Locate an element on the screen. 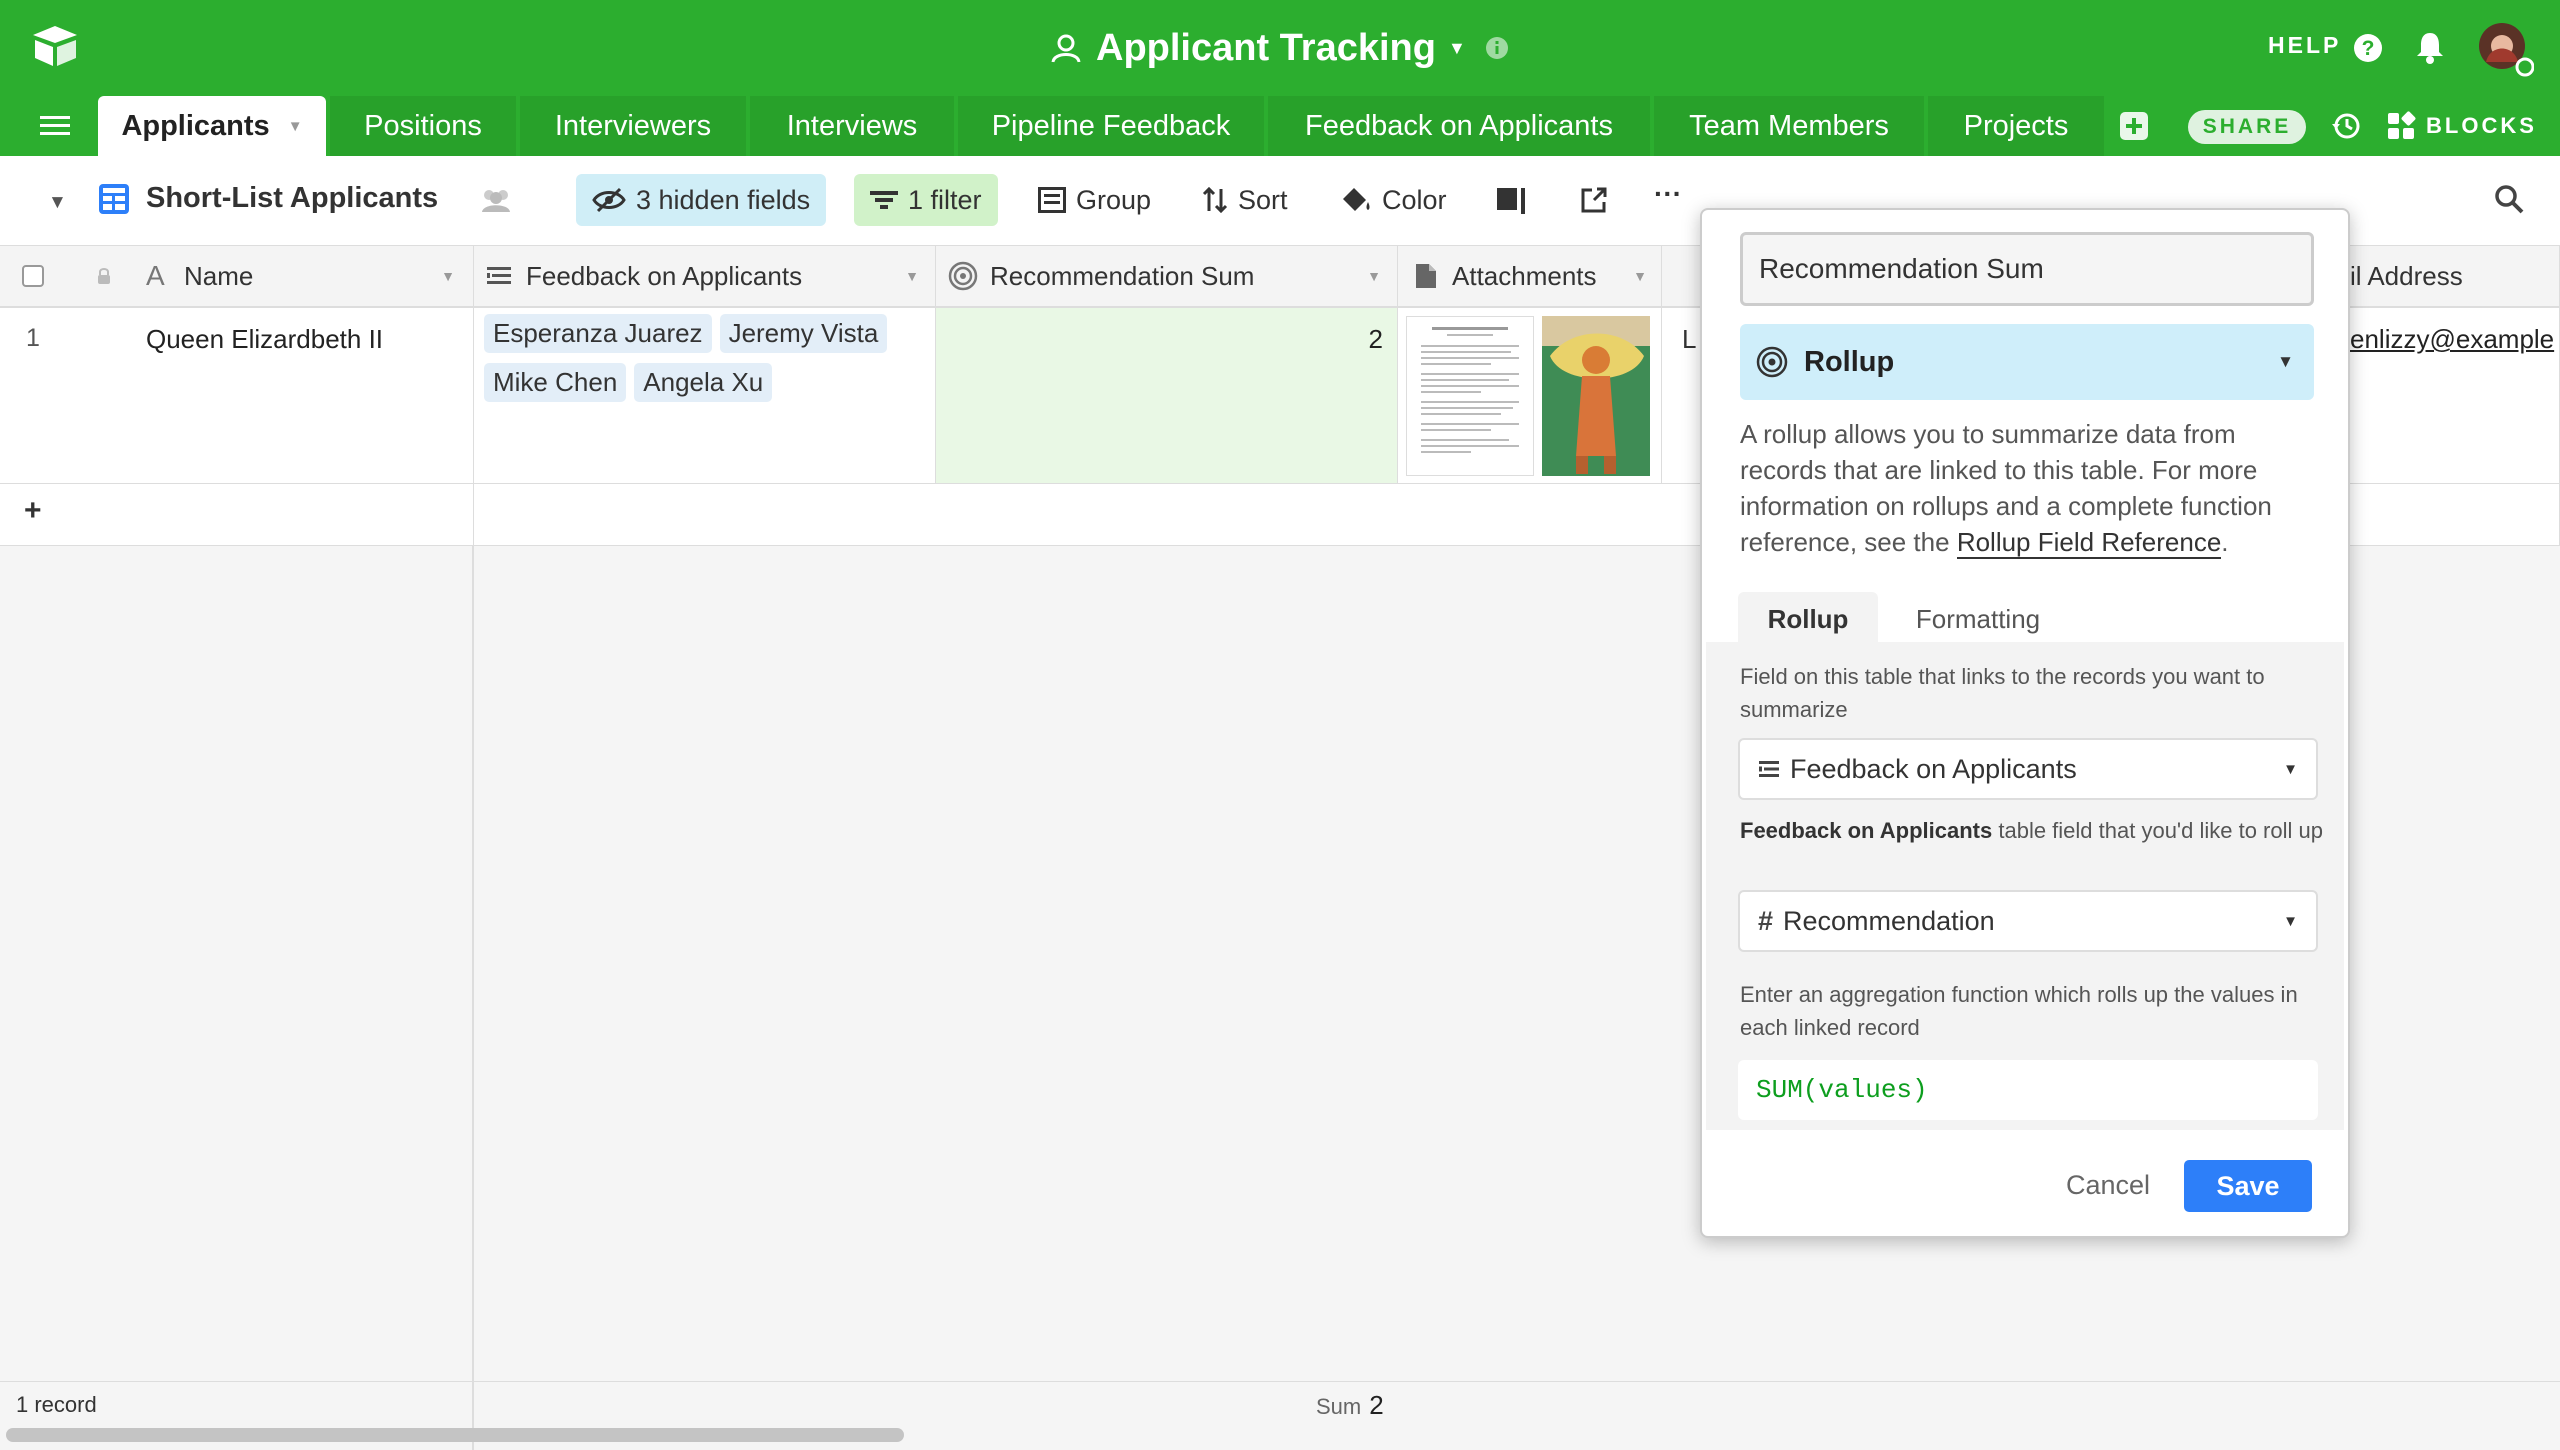  filter-icon is located at coordinates (884, 200).